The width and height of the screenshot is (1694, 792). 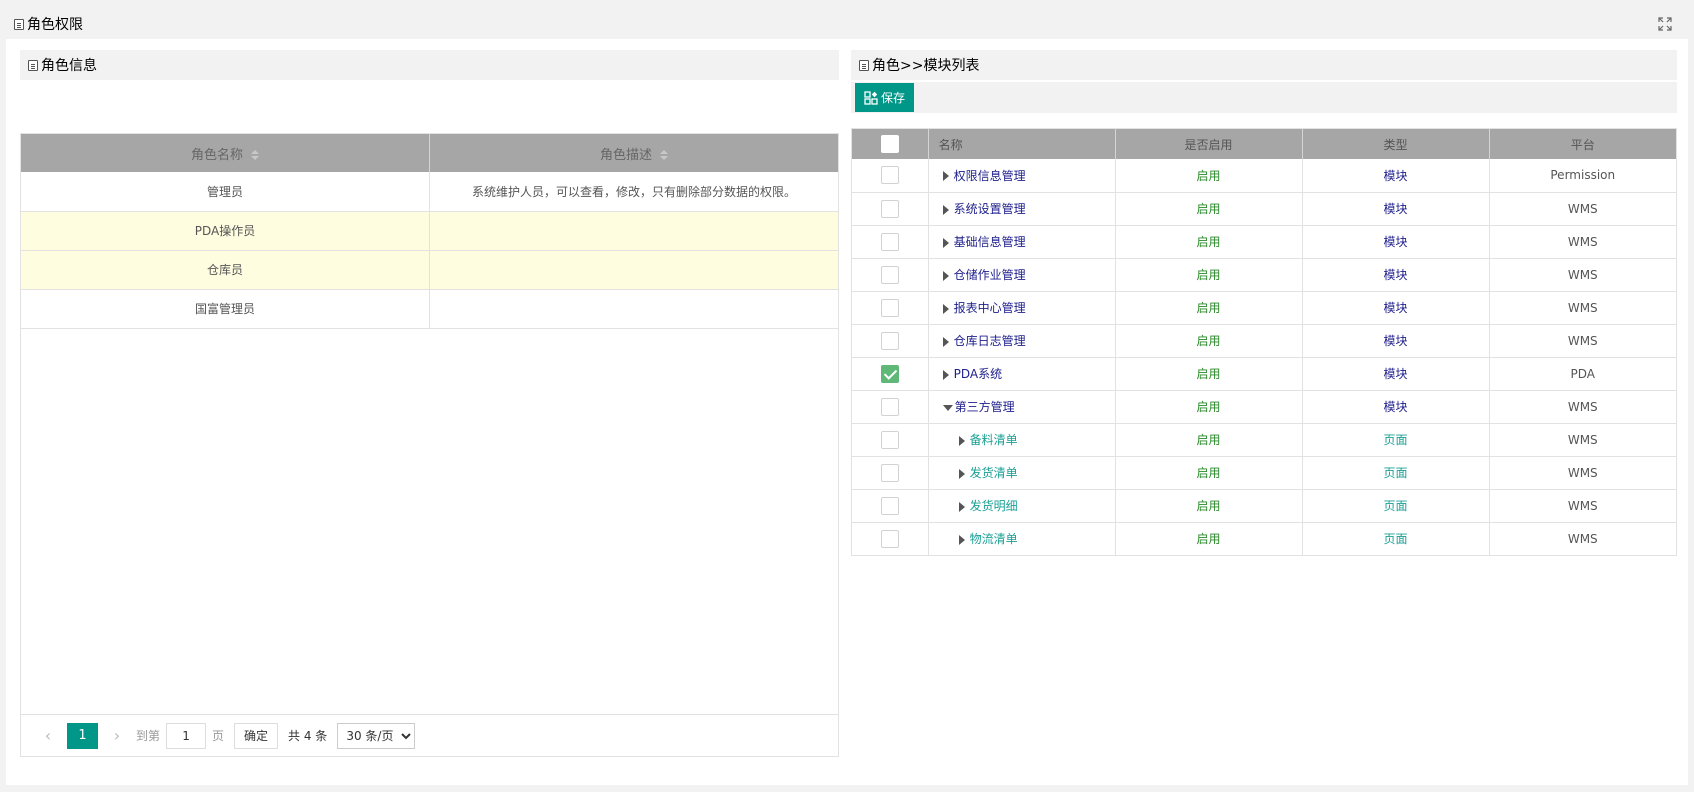 I want to click on column-header-enabled: 是否启用, so click(x=1209, y=144).